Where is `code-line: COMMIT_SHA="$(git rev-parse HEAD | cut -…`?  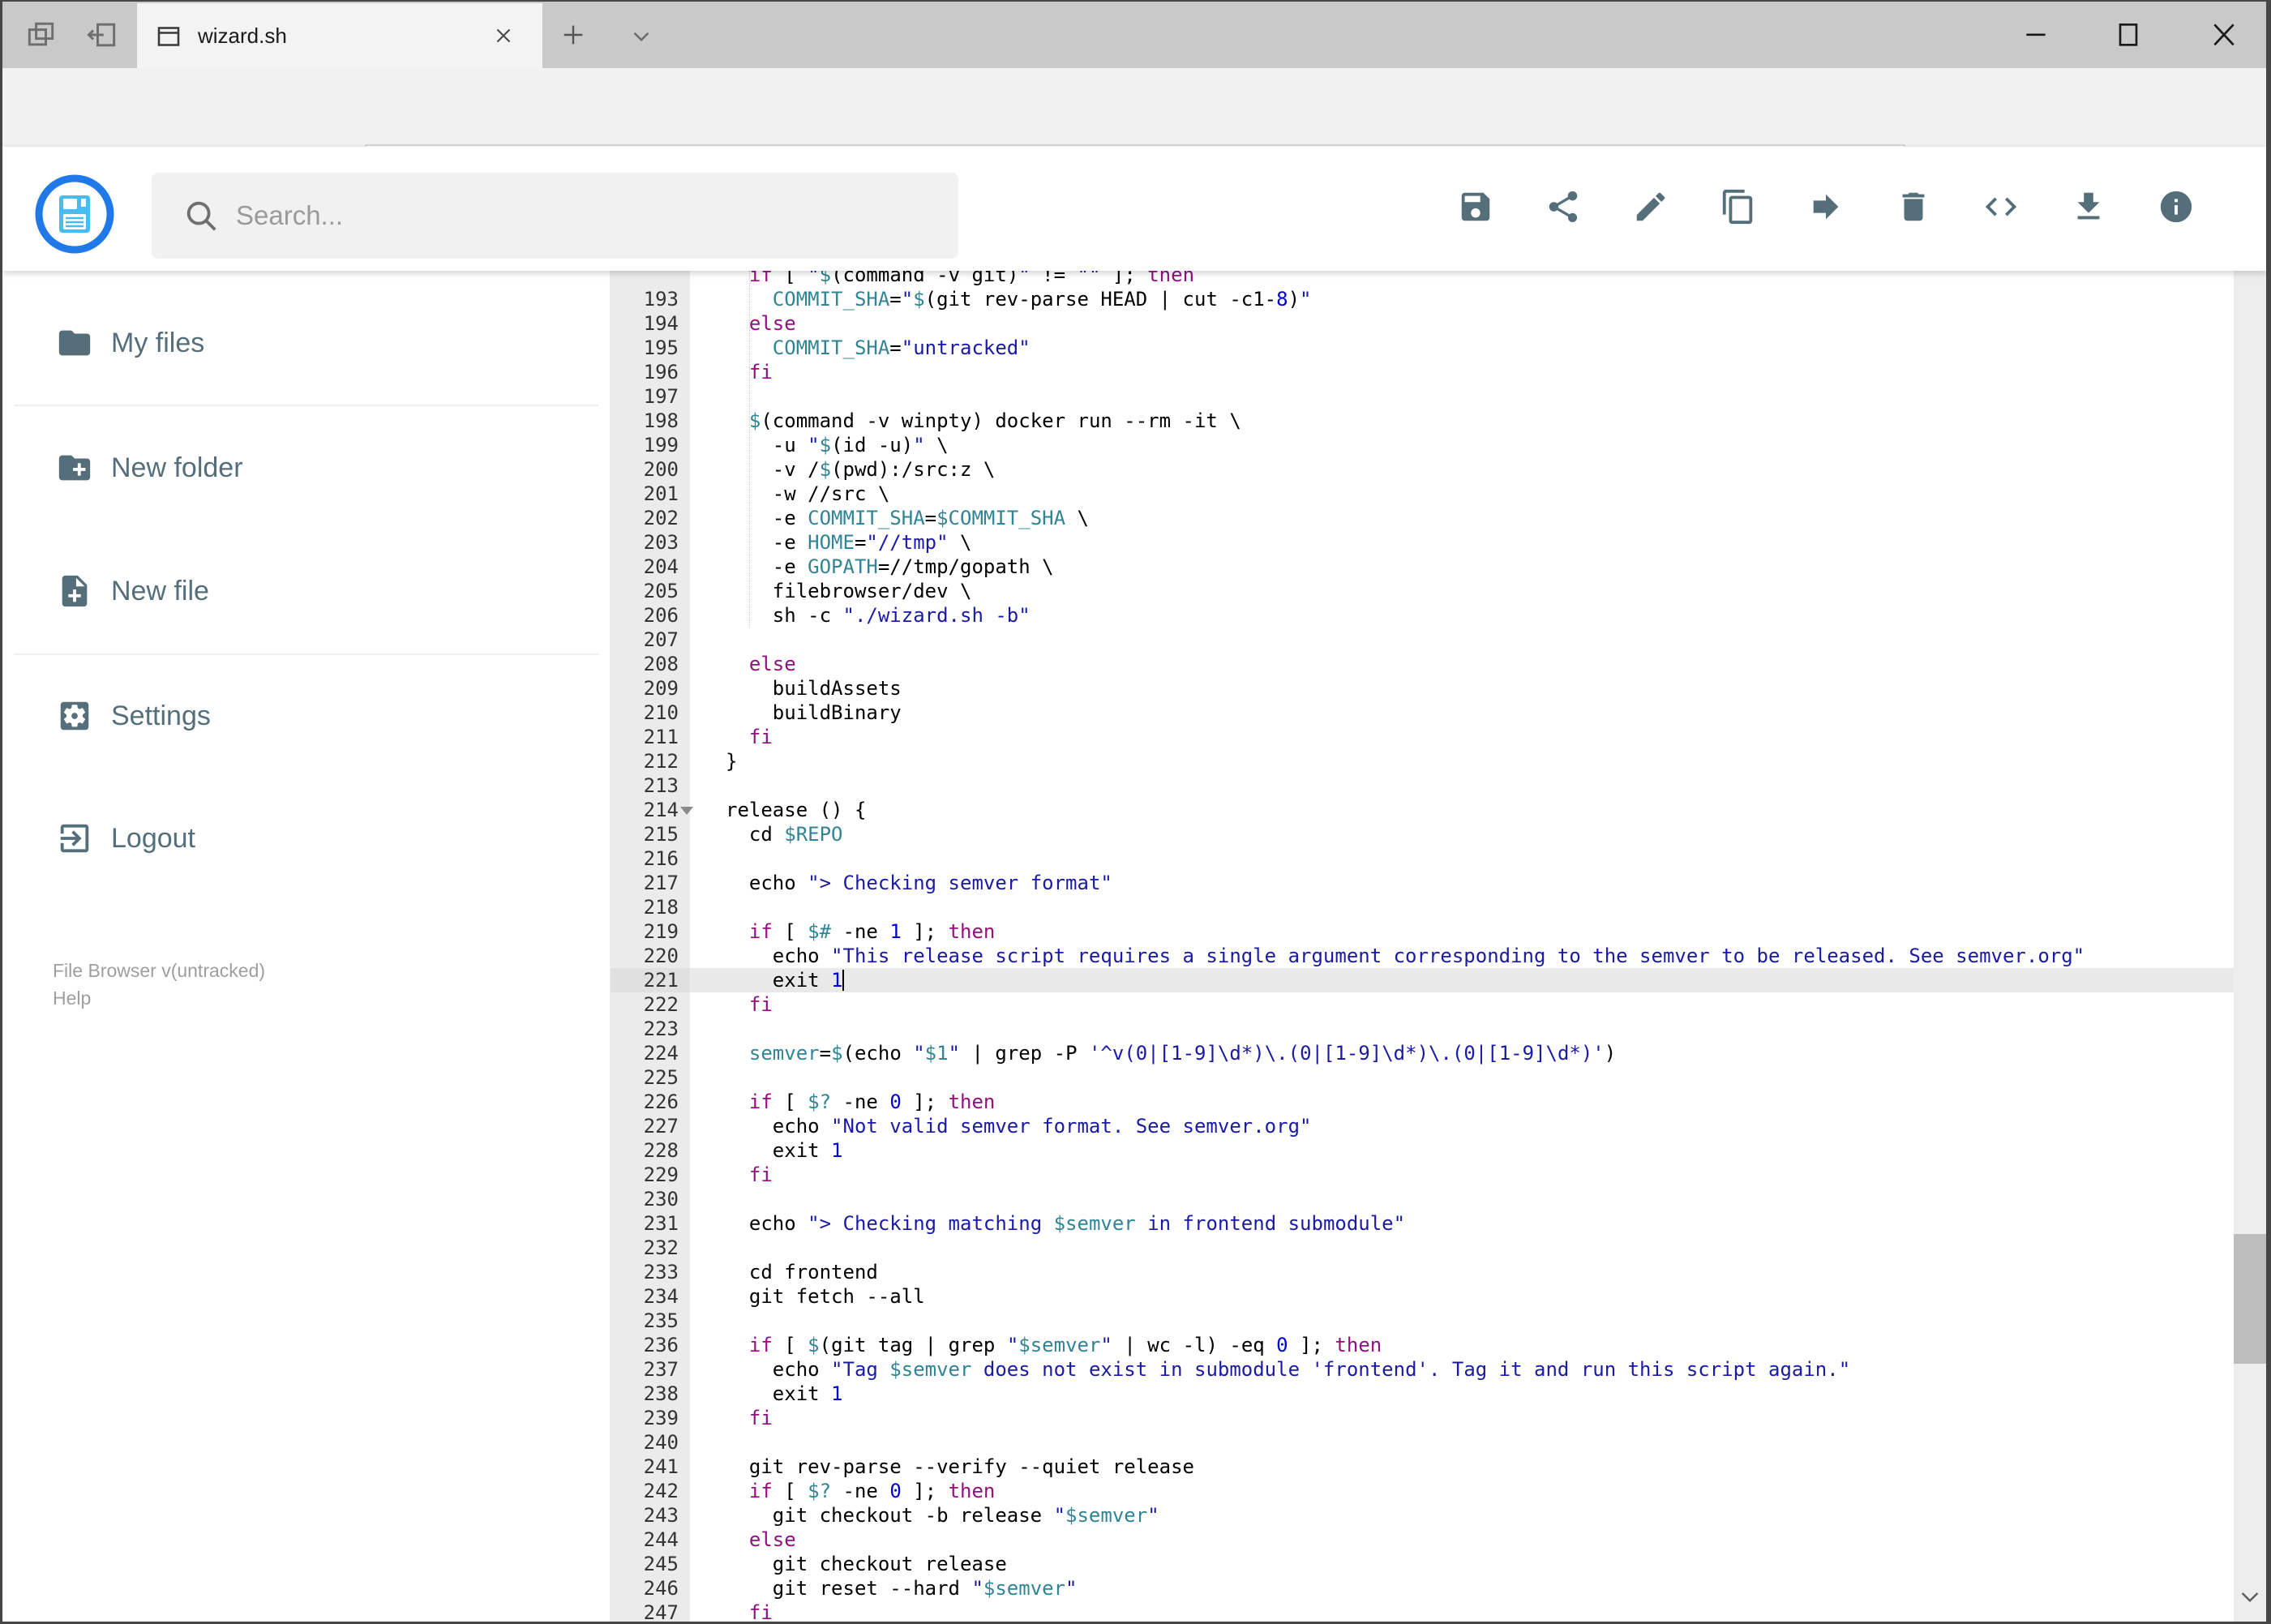 code-line: COMMIT_SHA="$(git rev-parse HEAD | cut -… is located at coordinates (1019, 299).